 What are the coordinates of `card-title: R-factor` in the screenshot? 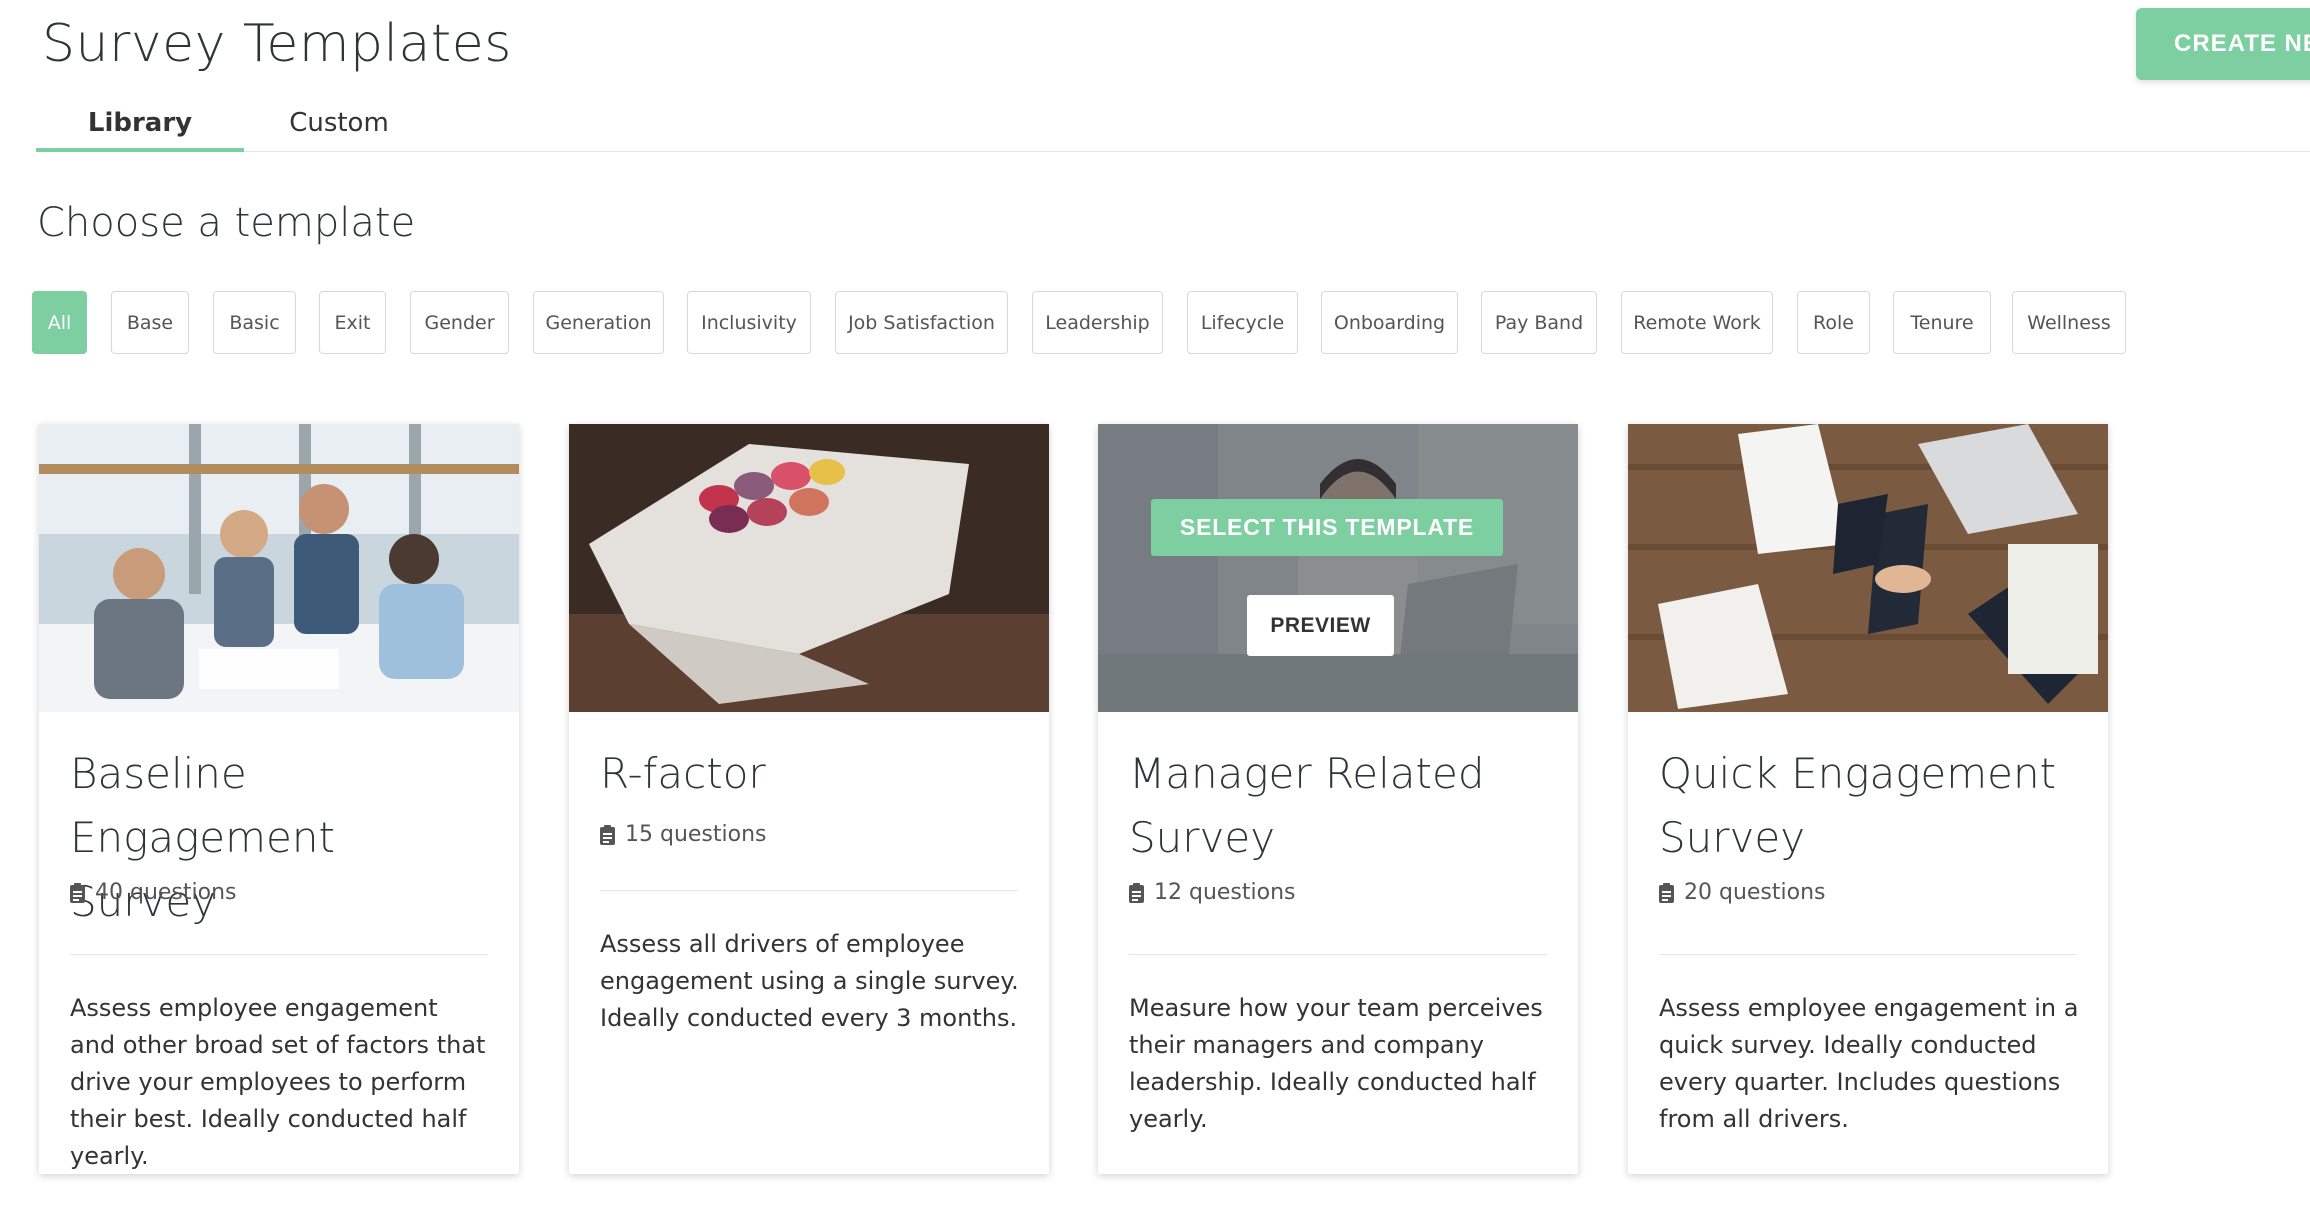 It's located at (683, 773).